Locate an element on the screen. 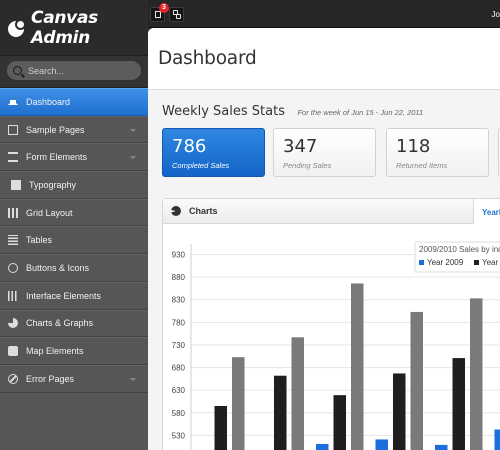  sidebar-item-label: Sample Pages is located at coordinates (55, 129).